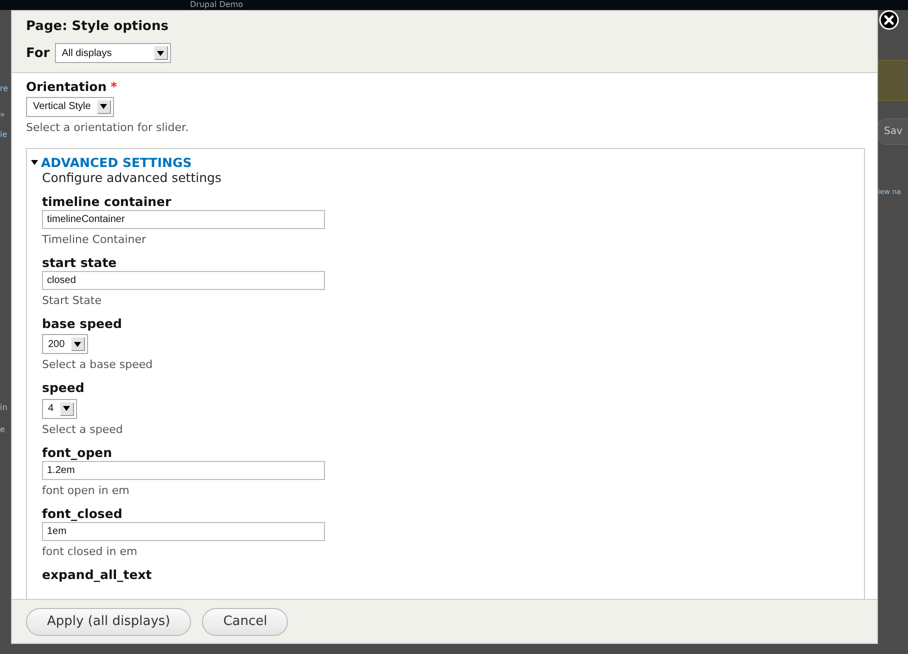 This screenshot has height=654, width=908. What do you see at coordinates (83, 429) in the screenshot?
I see `field-description: Select a speed` at bounding box center [83, 429].